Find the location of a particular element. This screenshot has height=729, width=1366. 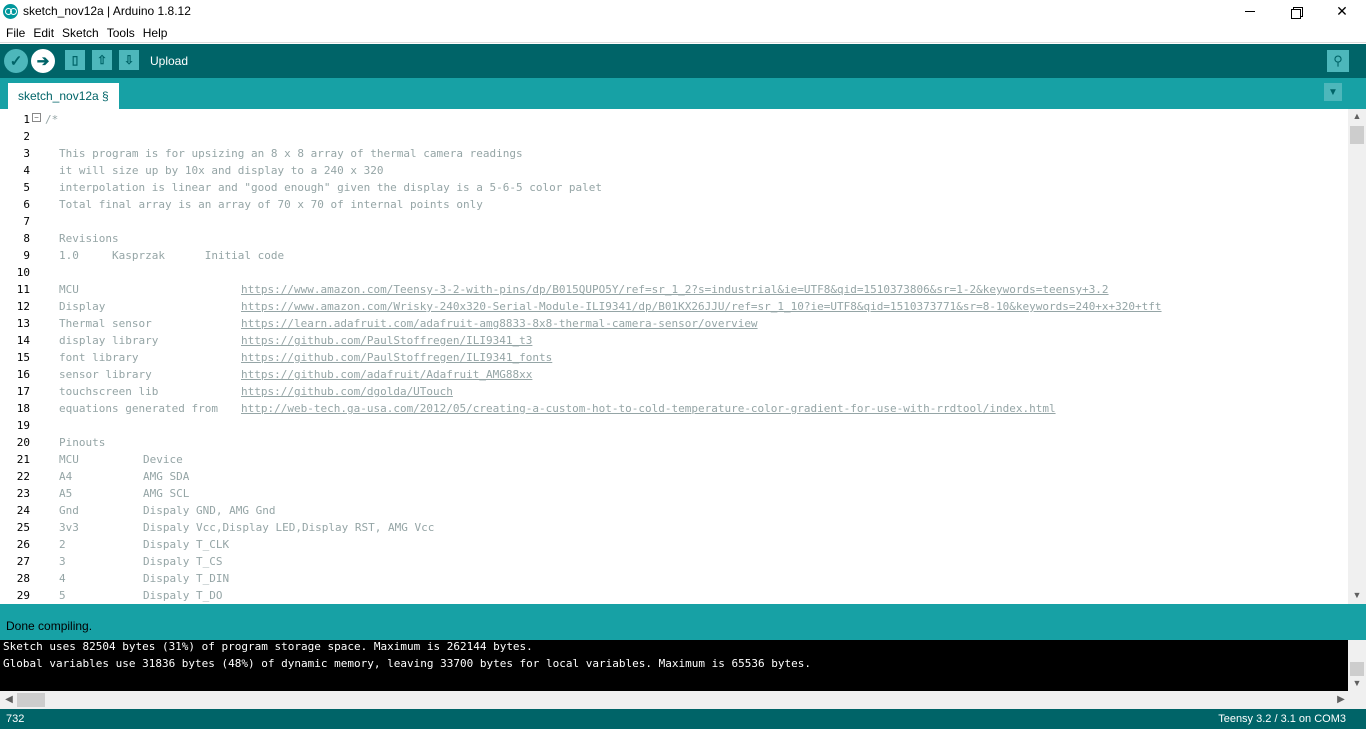

pinout-mcu: A5 is located at coordinates (66, 493).